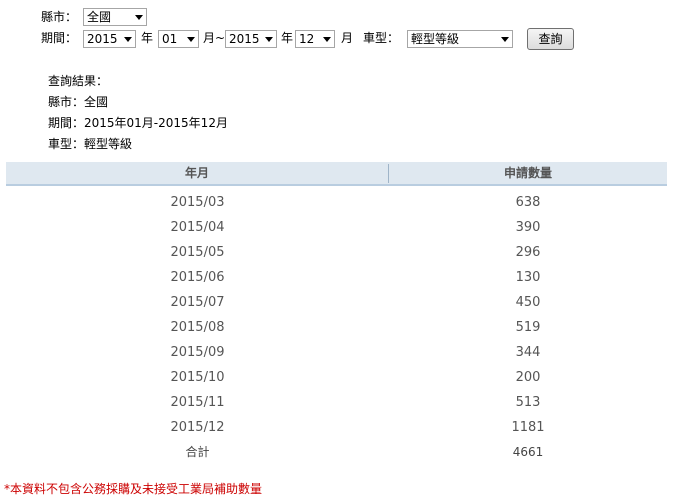 The image size is (673, 499). I want to click on total-value: 4661, so click(528, 452).